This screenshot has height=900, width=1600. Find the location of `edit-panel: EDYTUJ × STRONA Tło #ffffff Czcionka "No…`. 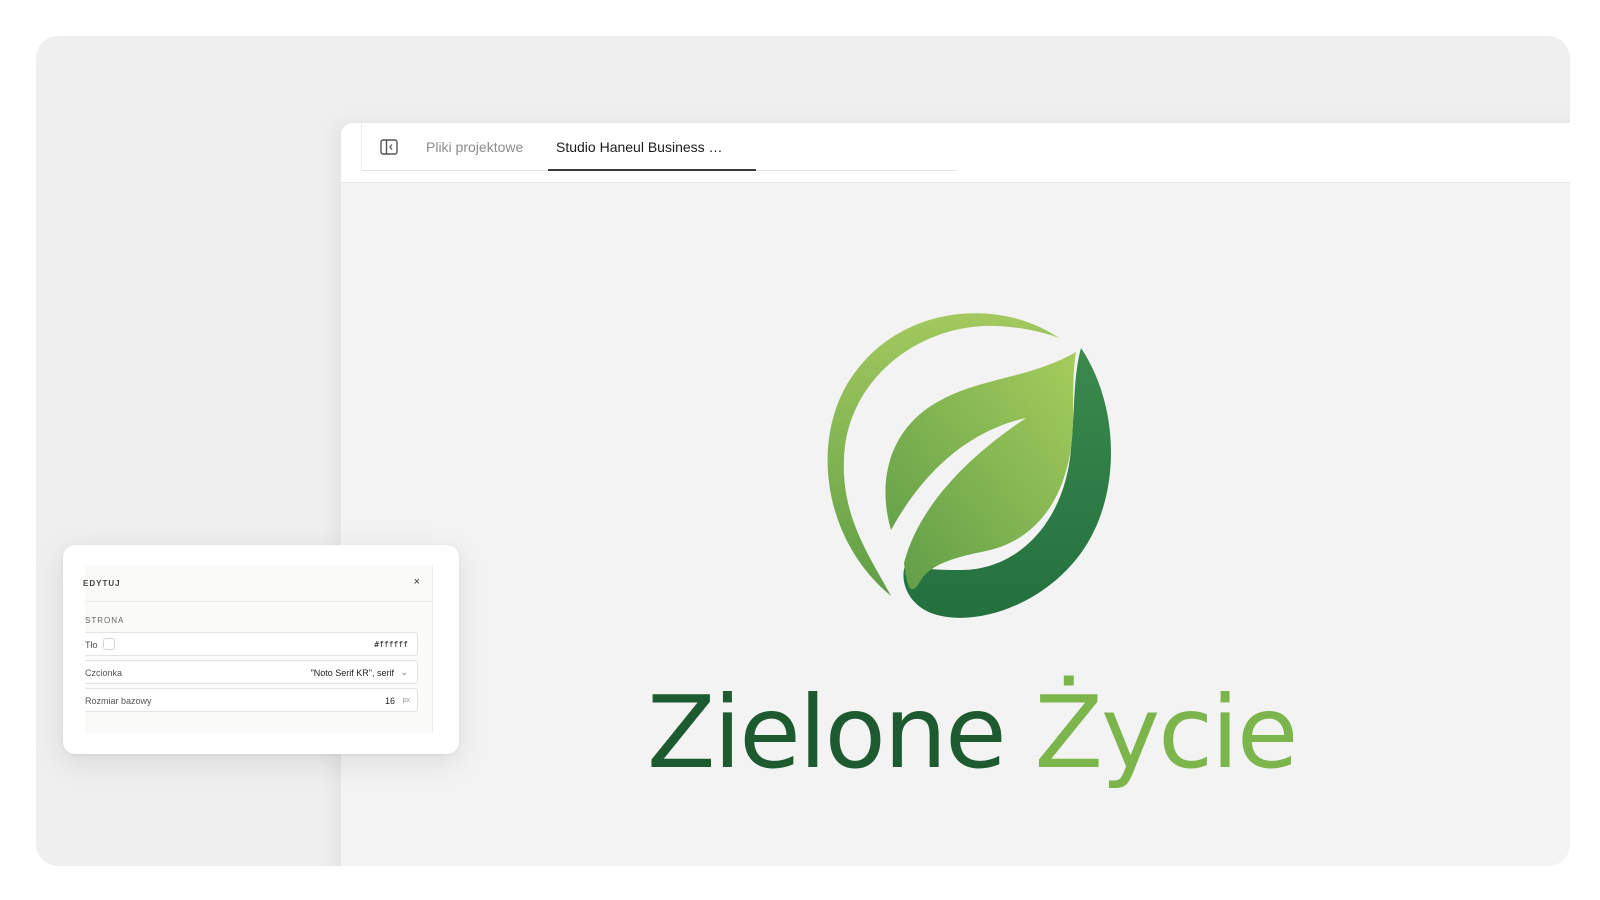

edit-panel: EDYTUJ × STRONA Tło #ffffff Czcionka "No… is located at coordinates (261, 649).